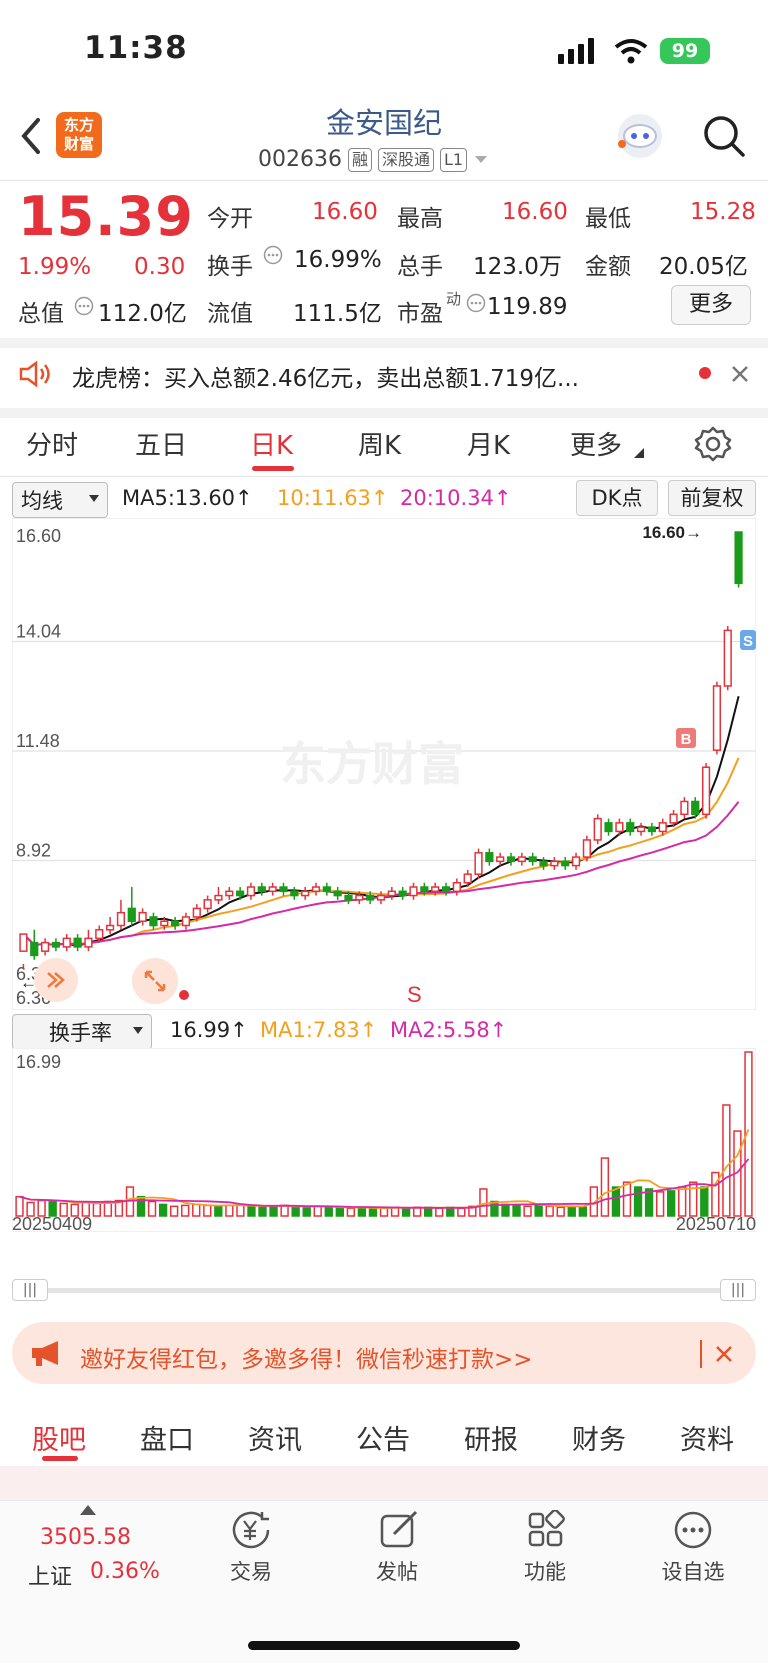 The width and height of the screenshot is (768, 1663). I want to click on scroll-handle-right: |||, so click(738, 1290).